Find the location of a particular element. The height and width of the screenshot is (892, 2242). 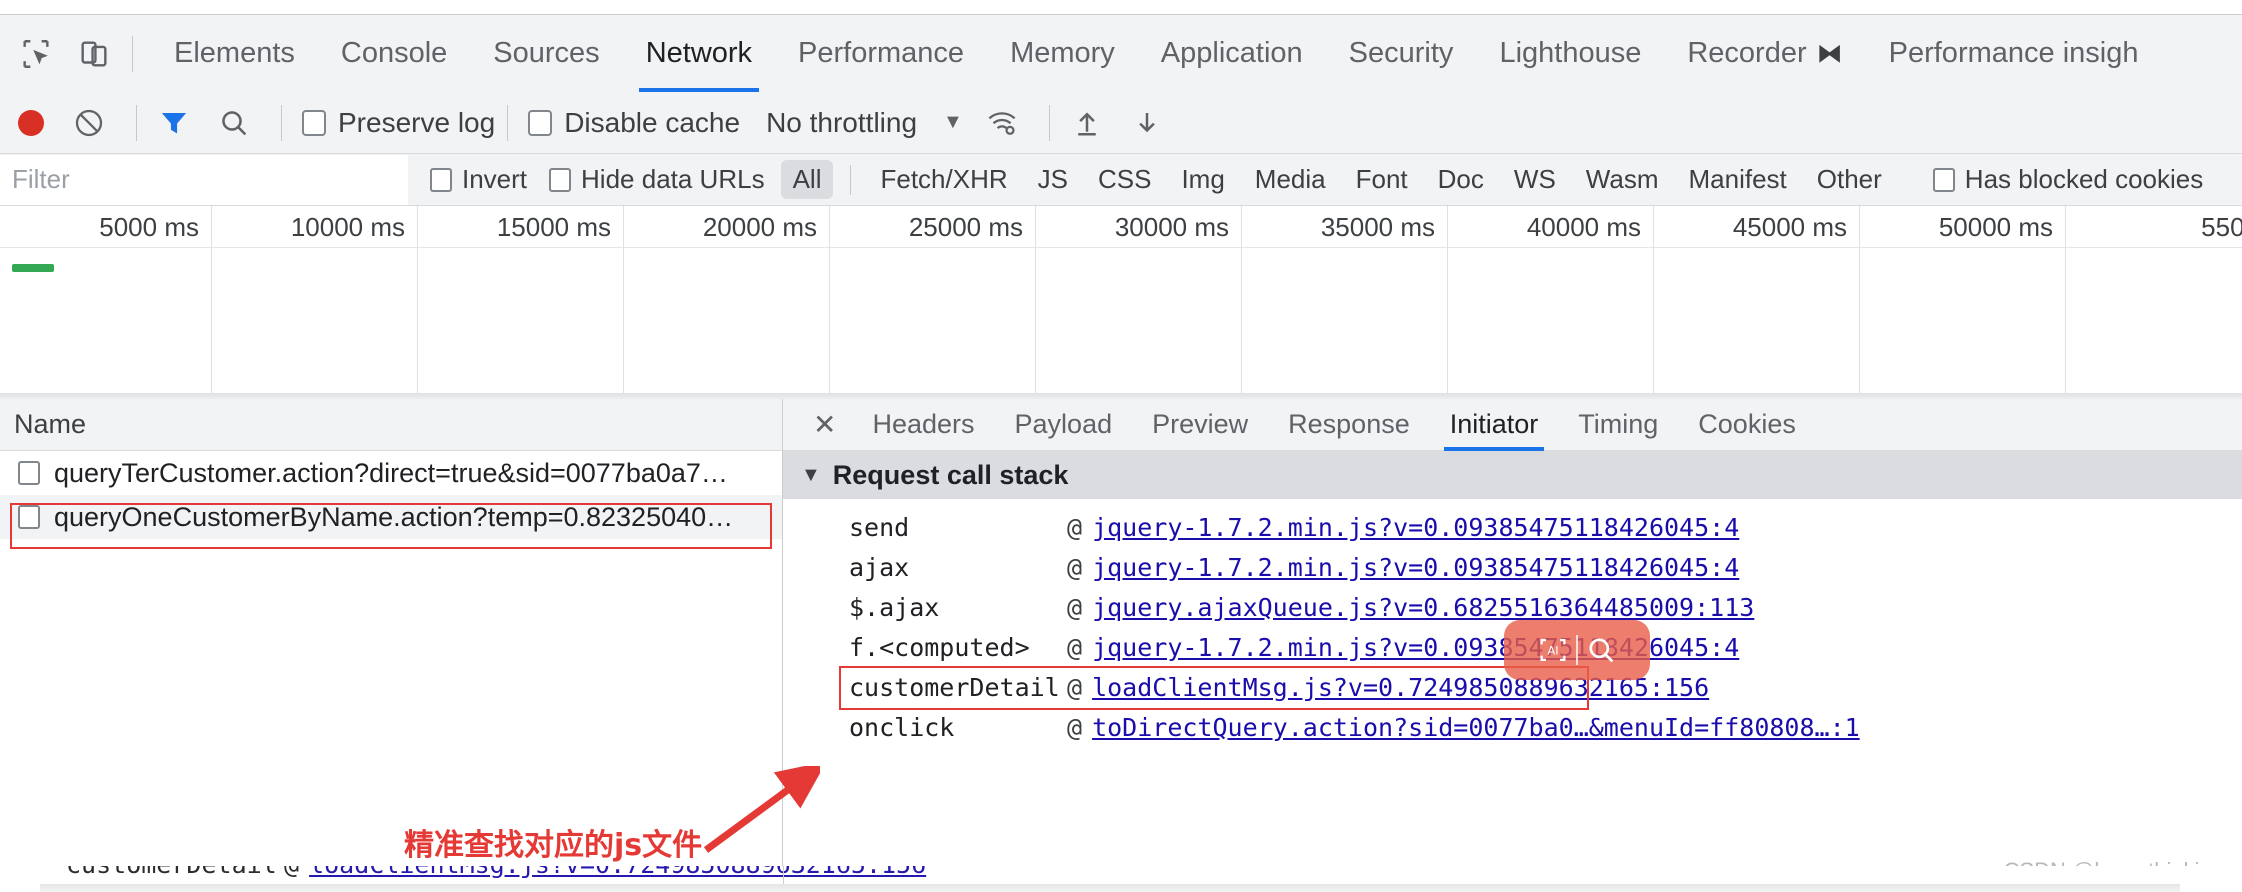

tab-label: Cookies is located at coordinates (1747, 424).